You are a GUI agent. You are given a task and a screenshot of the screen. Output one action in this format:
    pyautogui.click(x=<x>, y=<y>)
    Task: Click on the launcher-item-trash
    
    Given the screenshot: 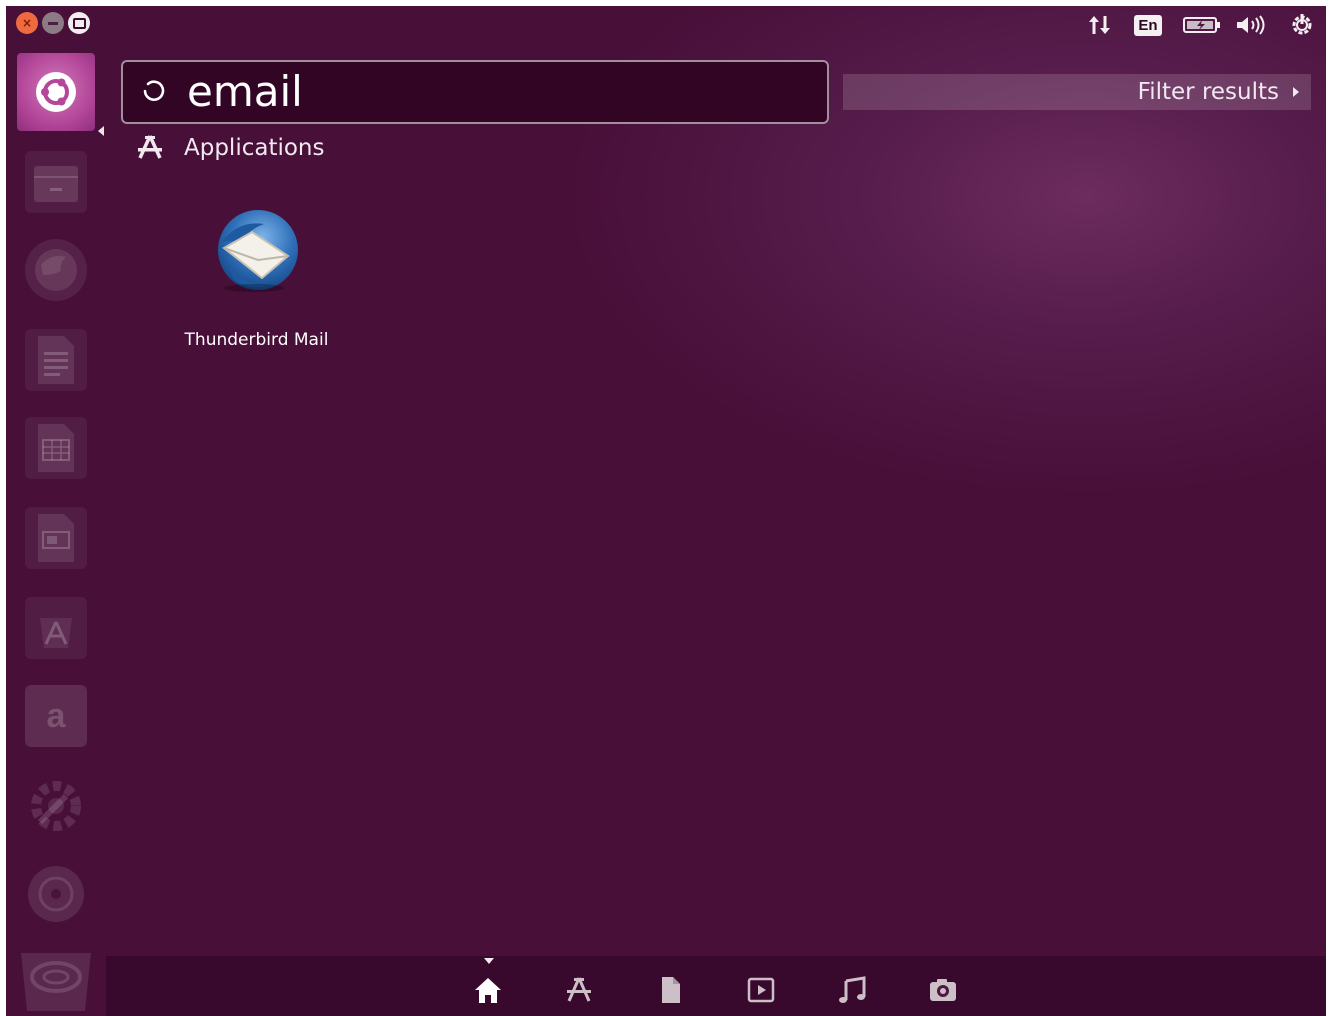 What is the action you would take?
    pyautogui.click(x=56, y=979)
    